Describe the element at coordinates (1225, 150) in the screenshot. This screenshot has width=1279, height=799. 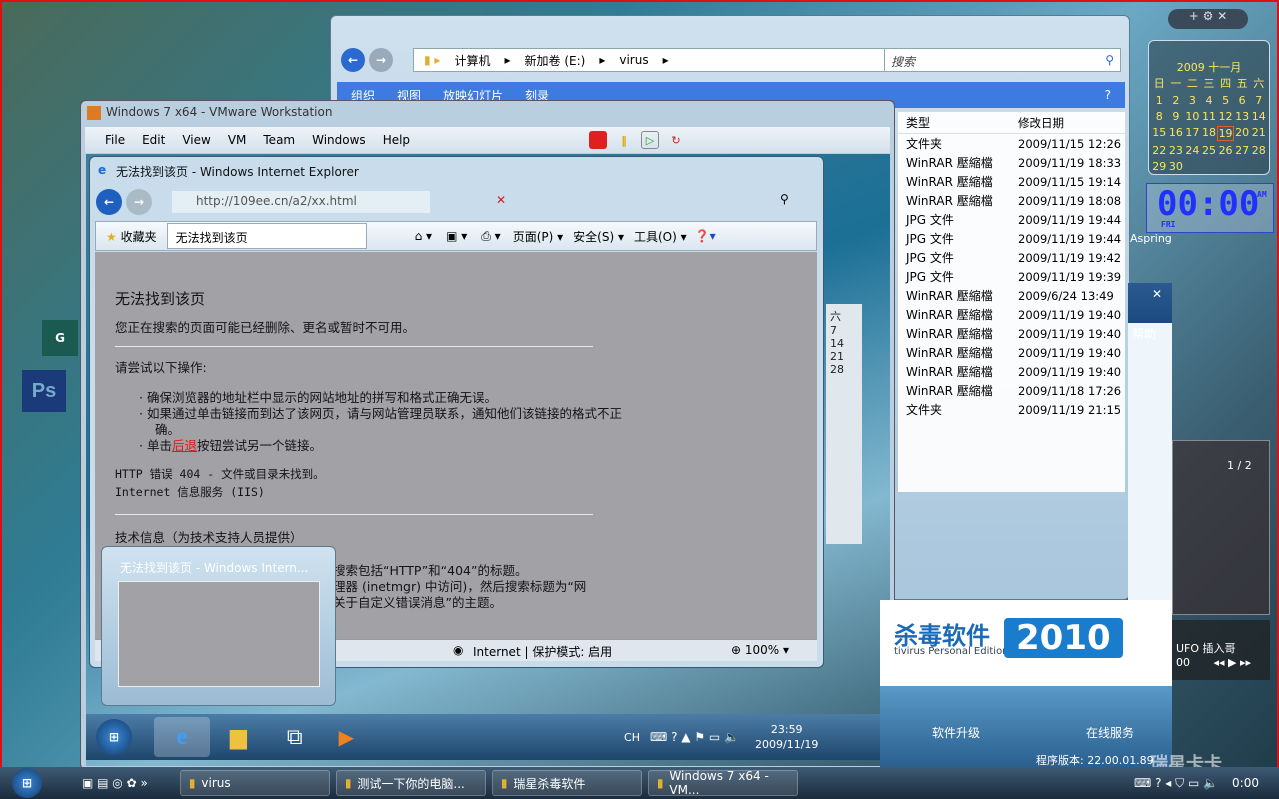
I see `calendar-day: 26` at that location.